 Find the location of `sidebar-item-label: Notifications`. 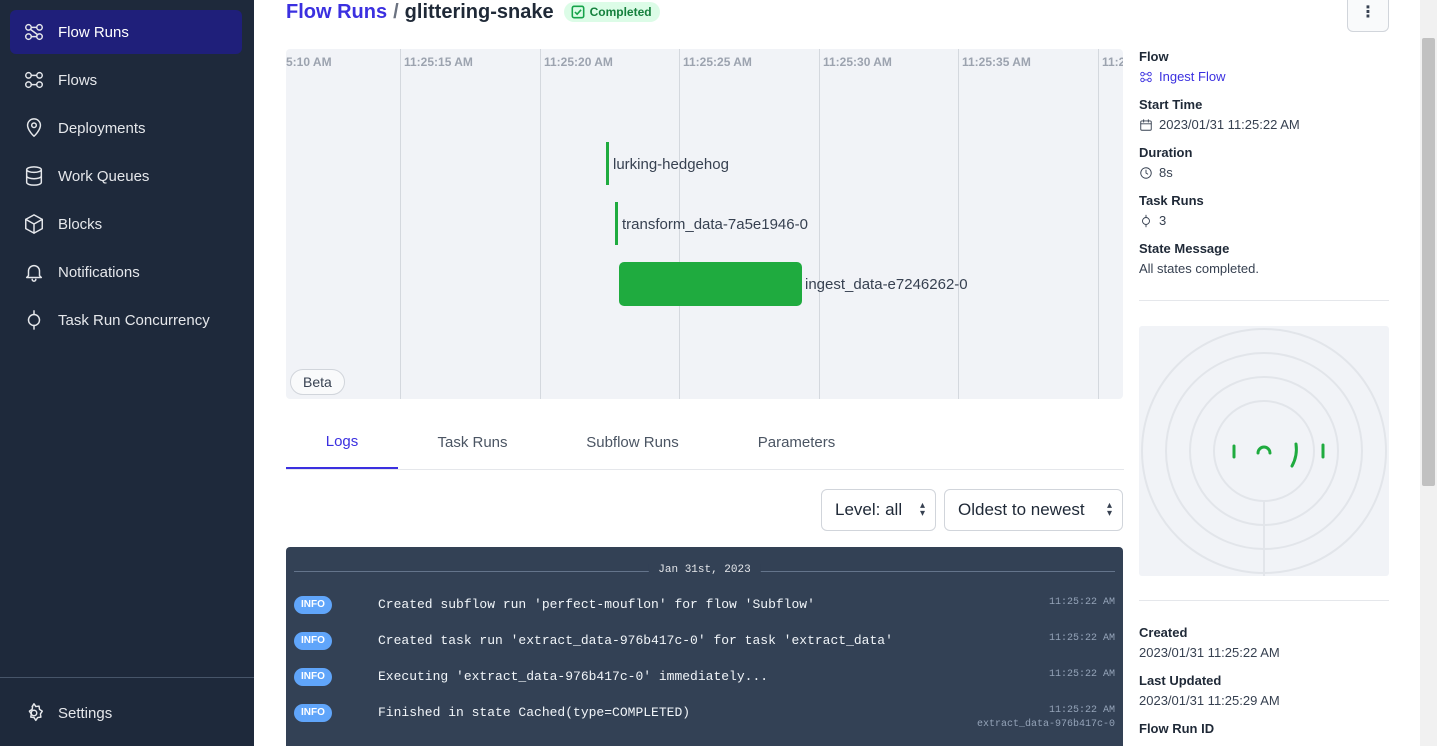

sidebar-item-label: Notifications is located at coordinates (99, 272).